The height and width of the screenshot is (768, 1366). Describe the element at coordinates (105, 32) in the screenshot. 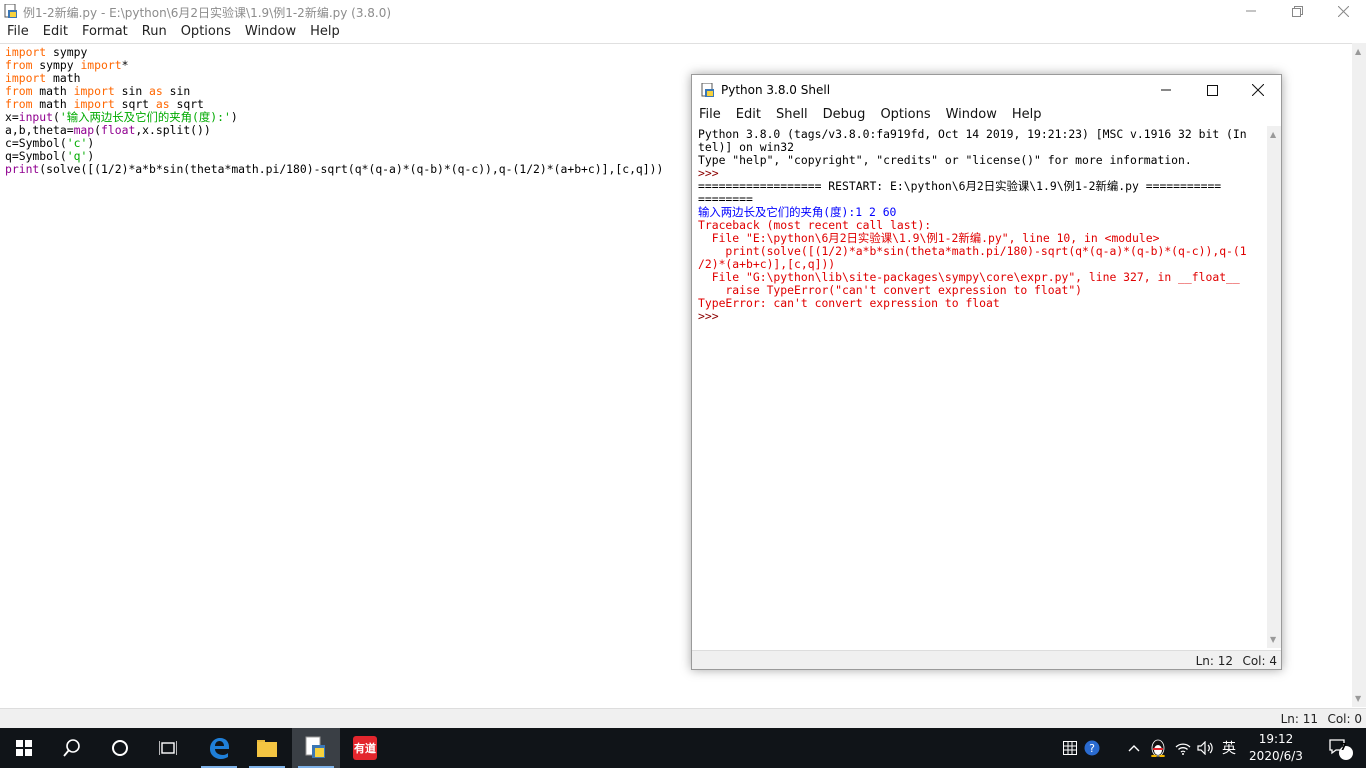

I see `menu-format: Format` at that location.